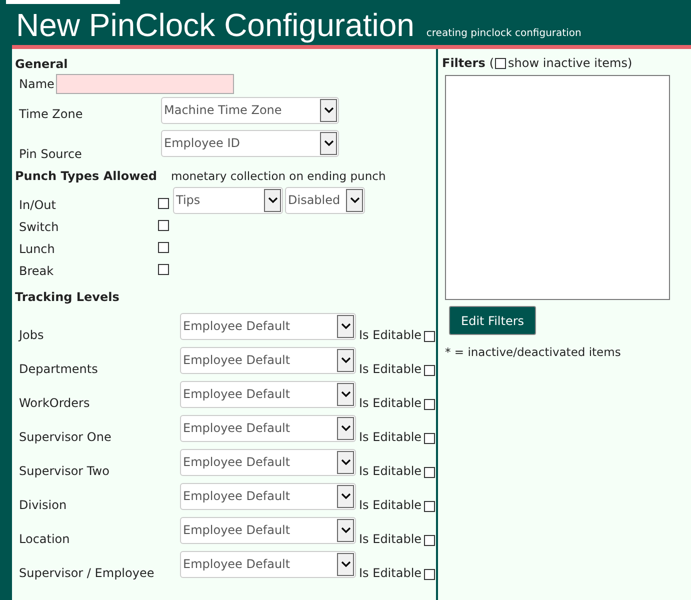  I want to click on tracking-label: WorkOrders, so click(55, 403).